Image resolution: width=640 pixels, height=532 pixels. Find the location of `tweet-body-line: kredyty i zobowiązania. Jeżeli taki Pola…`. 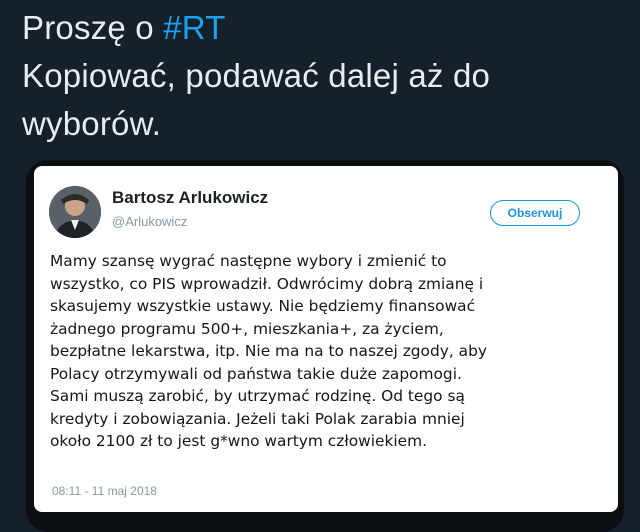

tweet-body-line: kredyty i zobowiązania. Jeżeli taki Pola… is located at coordinates (257, 418).